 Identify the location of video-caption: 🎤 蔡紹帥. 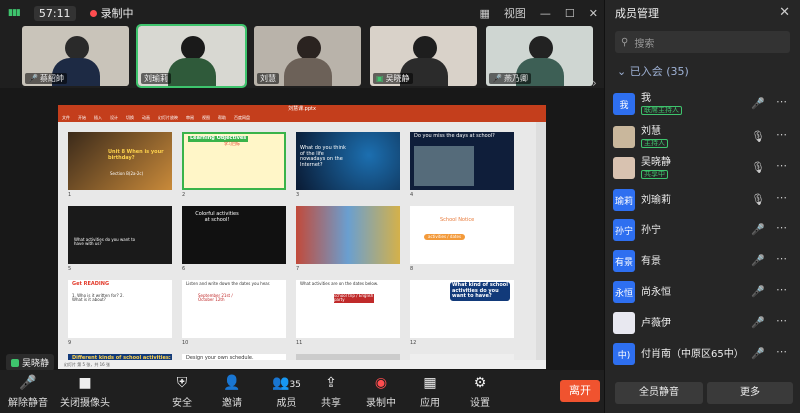
(46, 78).